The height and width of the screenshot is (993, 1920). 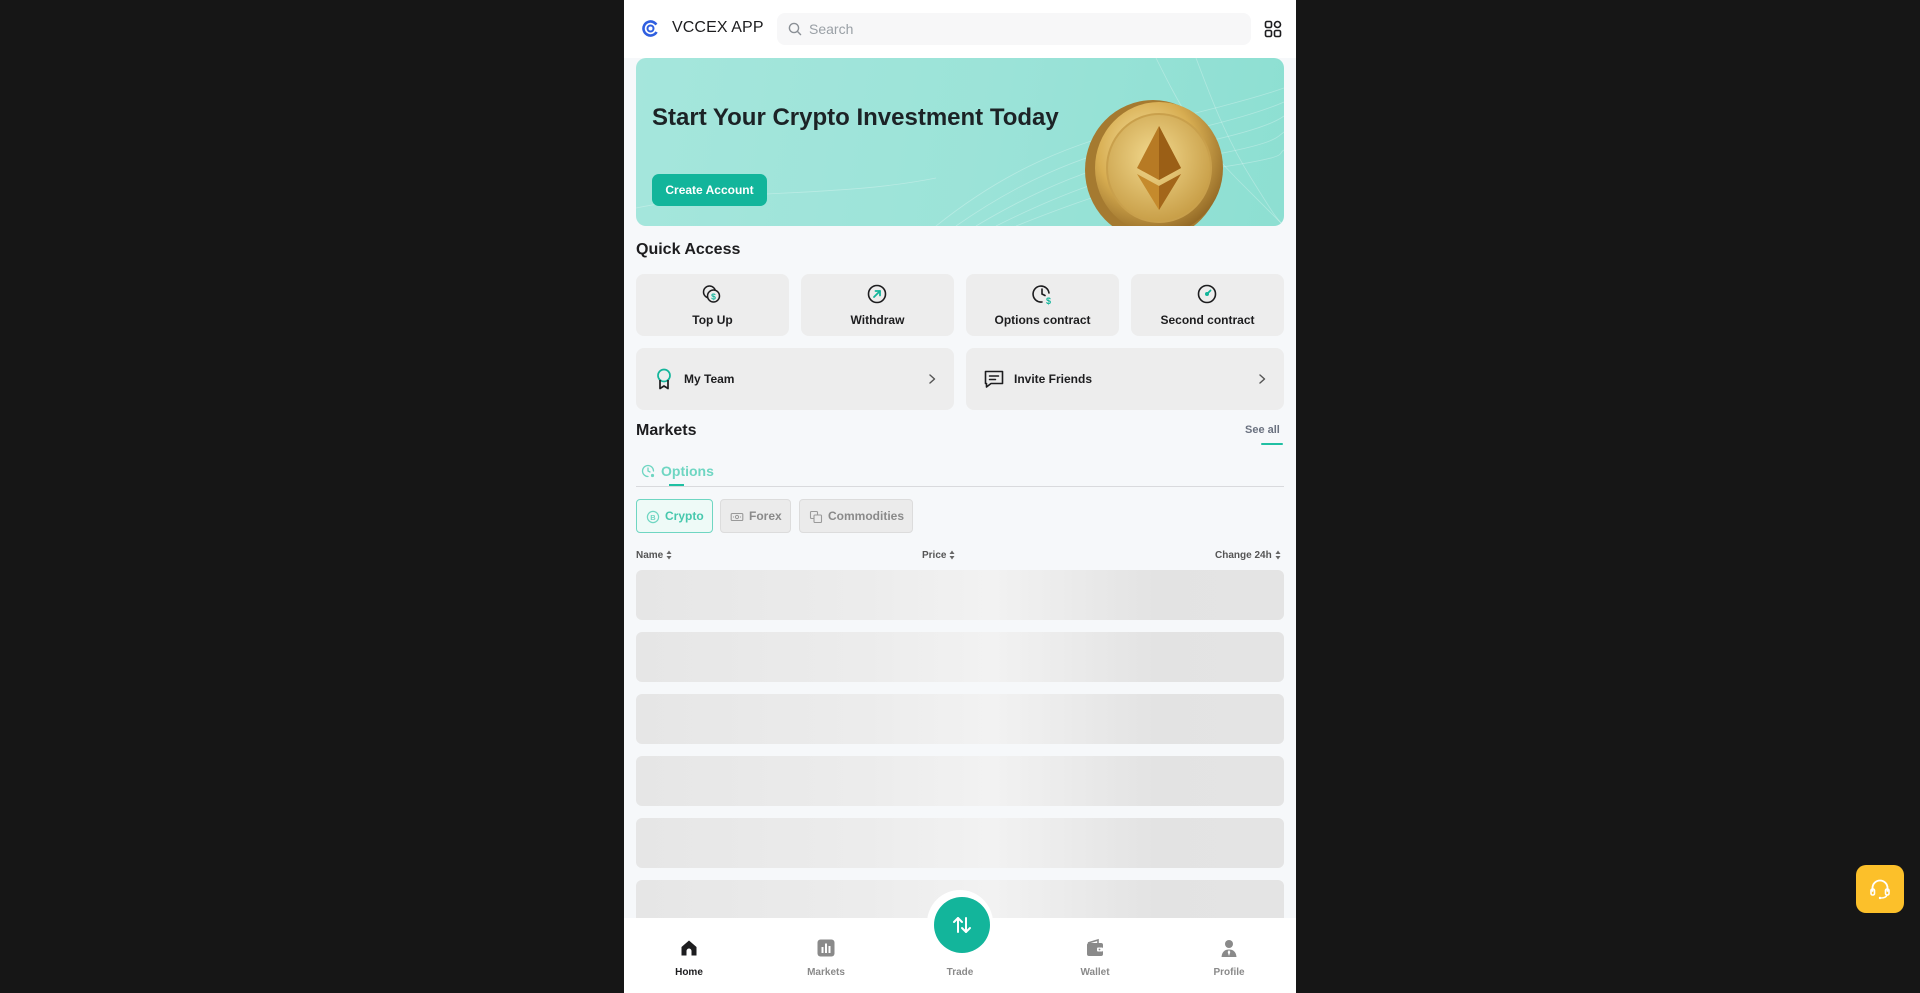 I want to click on markets-title: Markets, so click(x=666, y=430).